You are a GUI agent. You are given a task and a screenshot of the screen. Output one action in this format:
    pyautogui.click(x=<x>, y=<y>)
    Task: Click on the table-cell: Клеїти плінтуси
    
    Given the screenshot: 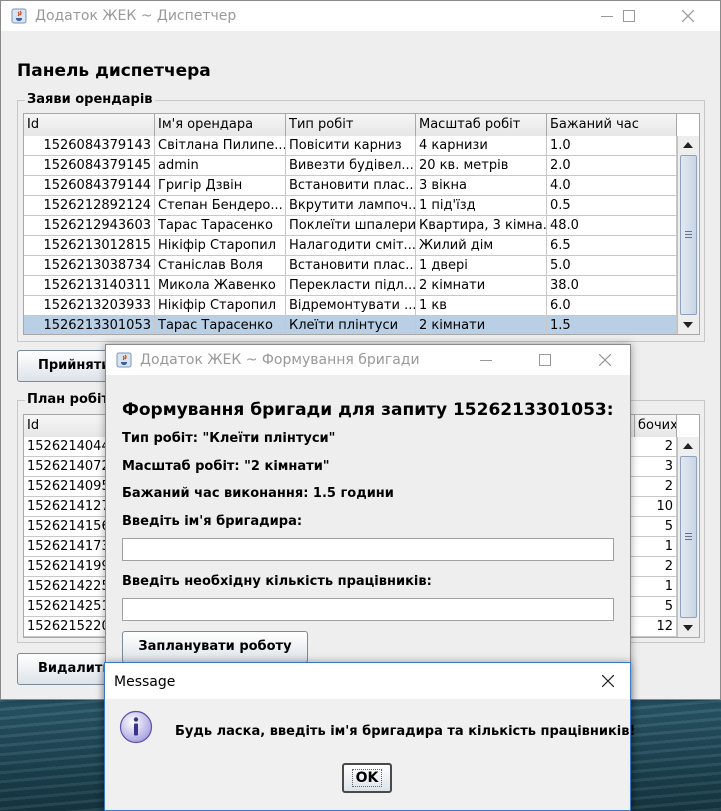 What is the action you would take?
    pyautogui.click(x=351, y=325)
    